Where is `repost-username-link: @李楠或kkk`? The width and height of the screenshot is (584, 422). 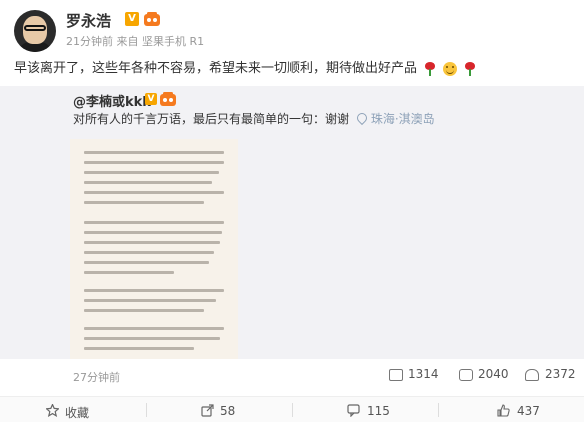
repost-username-link: @李楠或kkk is located at coordinates (112, 102).